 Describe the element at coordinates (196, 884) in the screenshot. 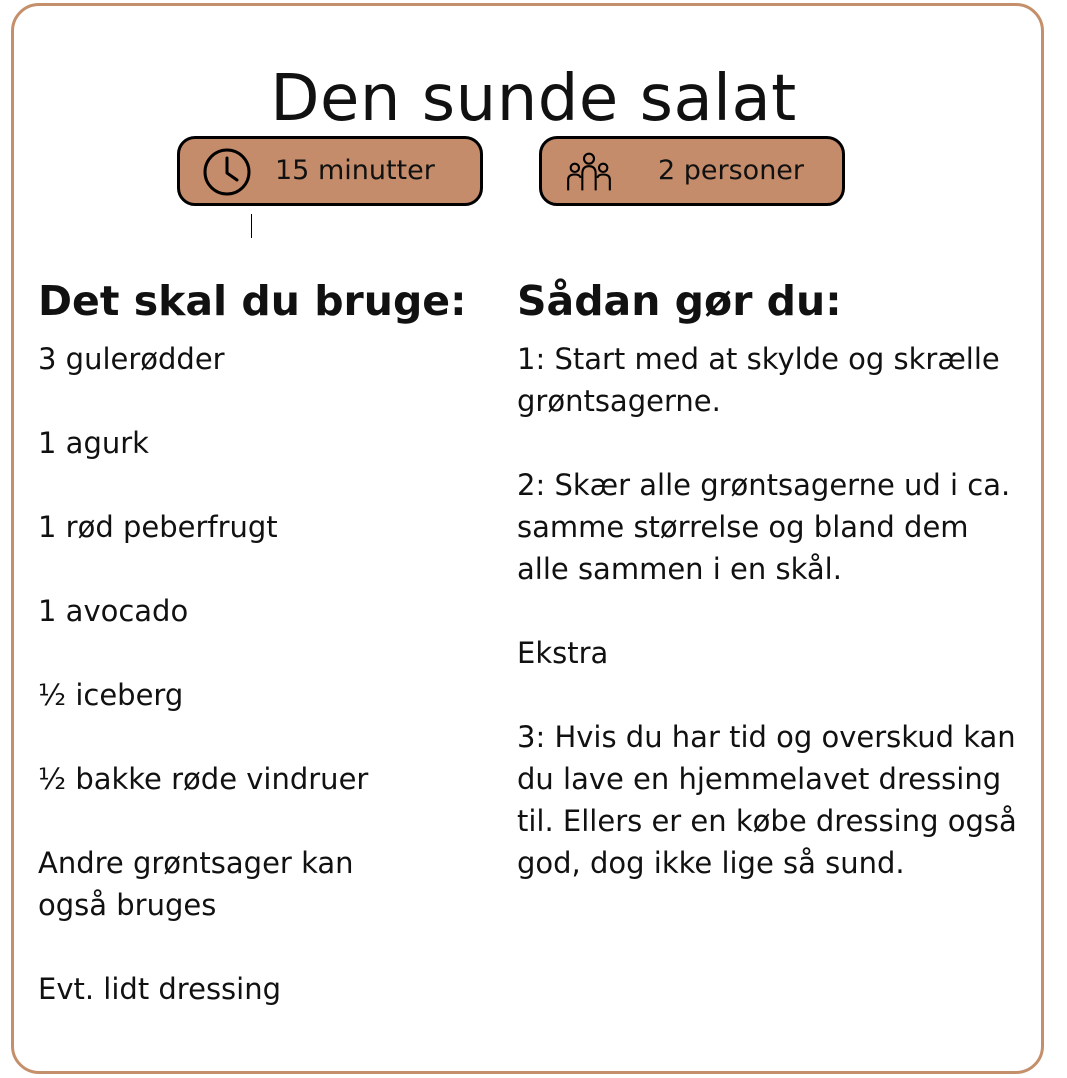

I see `ingredient-item: Andre grøntsager kan også bruges` at that location.